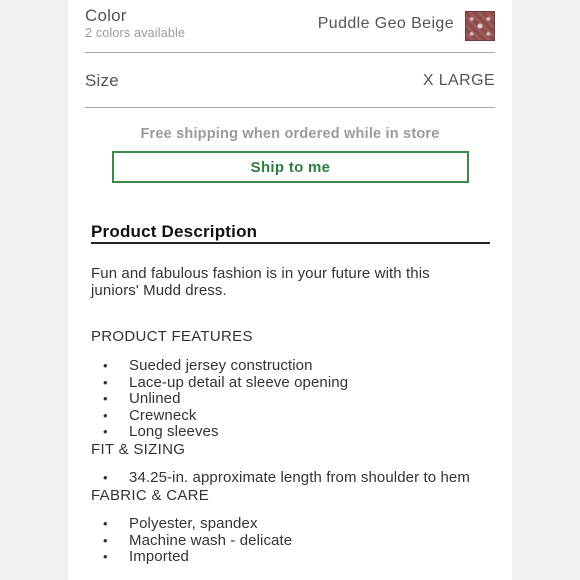  Describe the element at coordinates (172, 336) in the screenshot. I see `product-features-heading: PRODUCT FEATURES` at that location.